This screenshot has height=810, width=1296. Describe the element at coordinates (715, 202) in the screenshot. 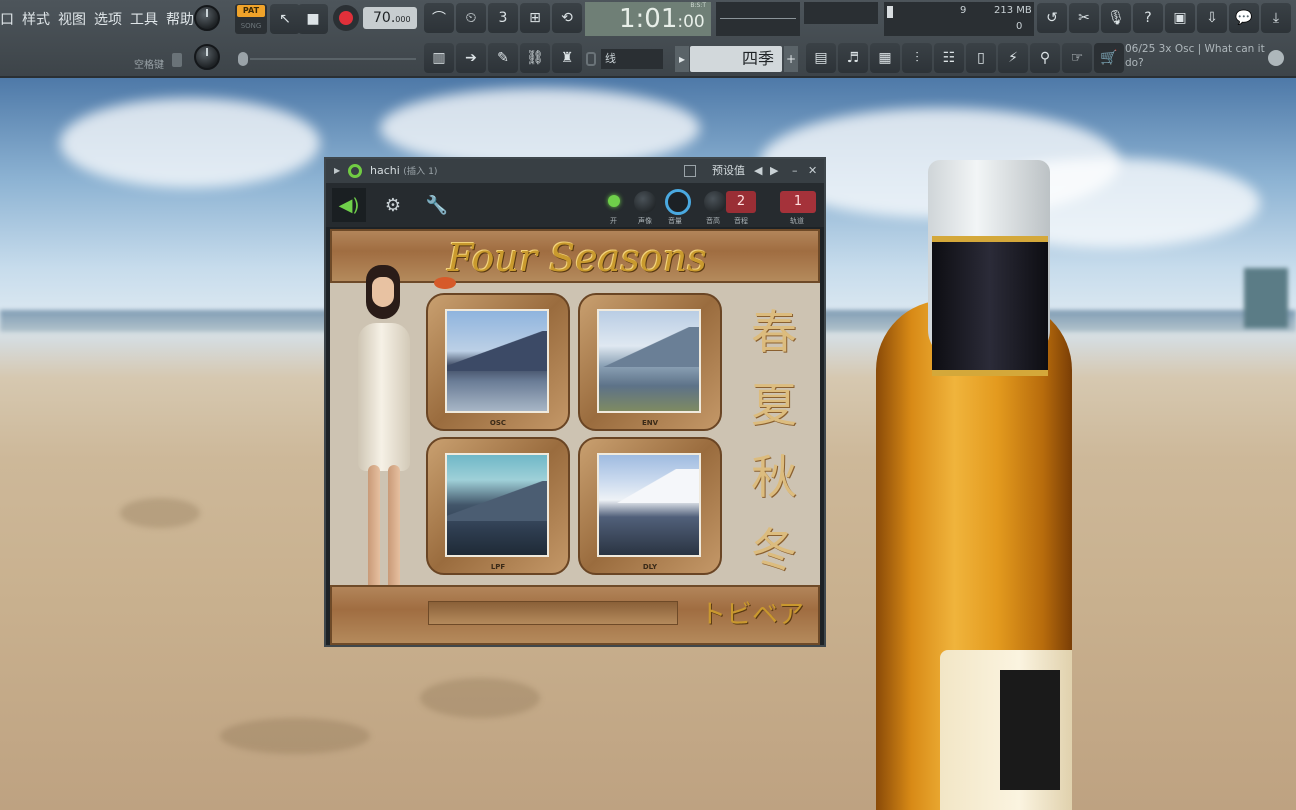

I see `pitch-knob` at that location.